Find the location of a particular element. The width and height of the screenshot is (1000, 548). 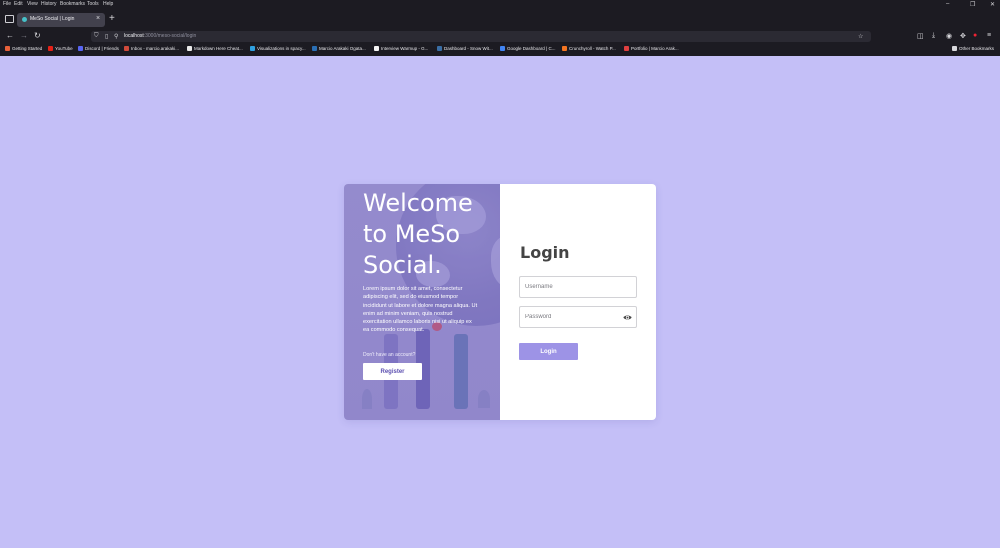

folder-icon is located at coordinates (954, 48).